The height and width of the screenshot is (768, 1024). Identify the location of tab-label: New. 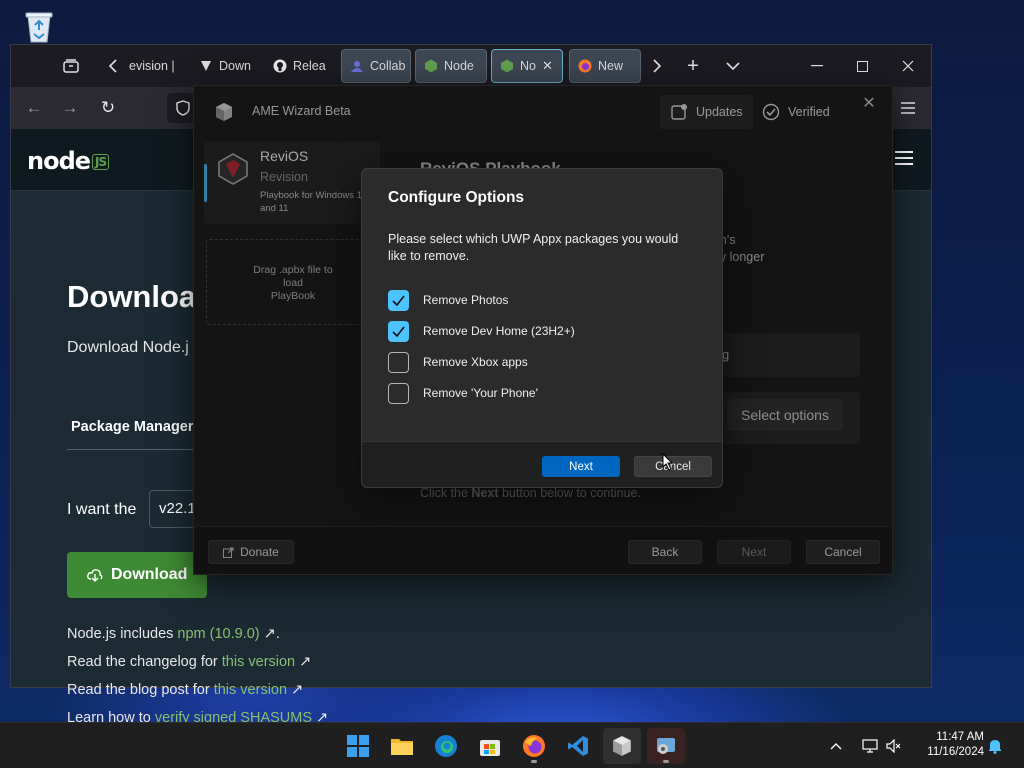
(611, 66).